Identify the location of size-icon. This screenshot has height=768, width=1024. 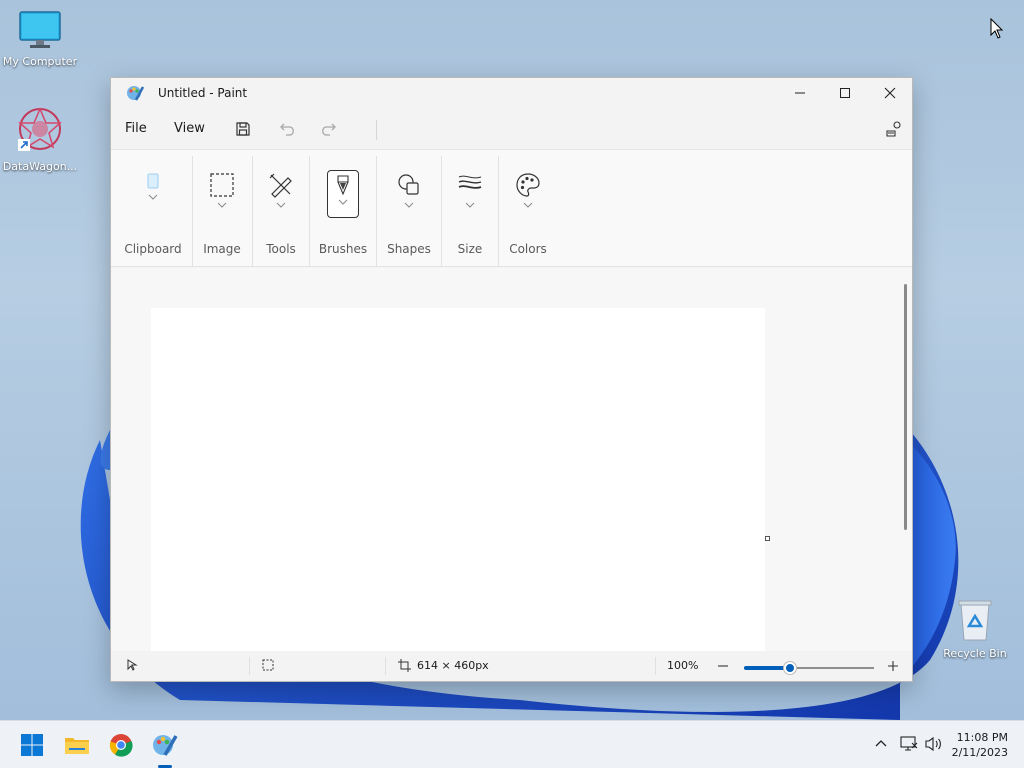
(470, 182).